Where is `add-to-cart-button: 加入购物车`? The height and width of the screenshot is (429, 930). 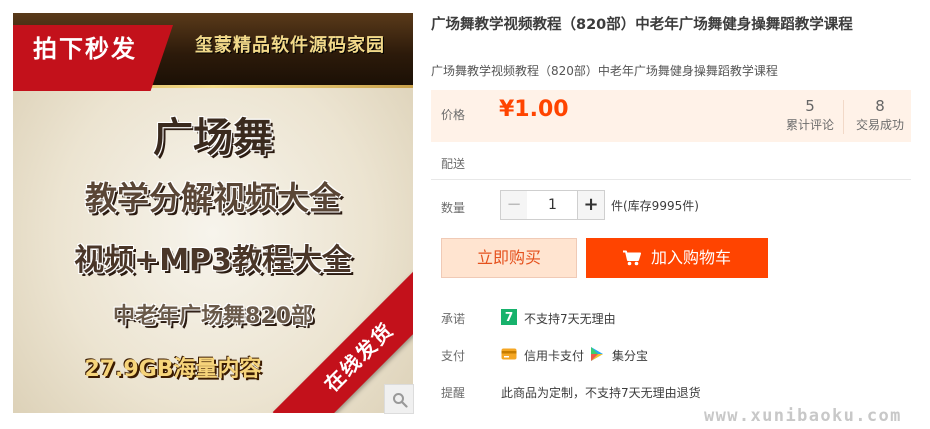
add-to-cart-button: 加入购物车 is located at coordinates (677, 258).